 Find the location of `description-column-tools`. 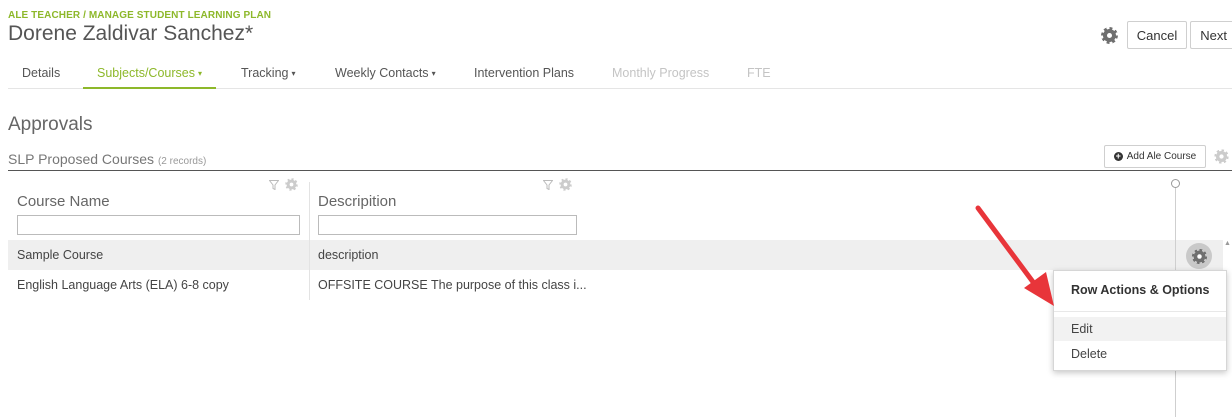

description-column-tools is located at coordinates (557, 184).